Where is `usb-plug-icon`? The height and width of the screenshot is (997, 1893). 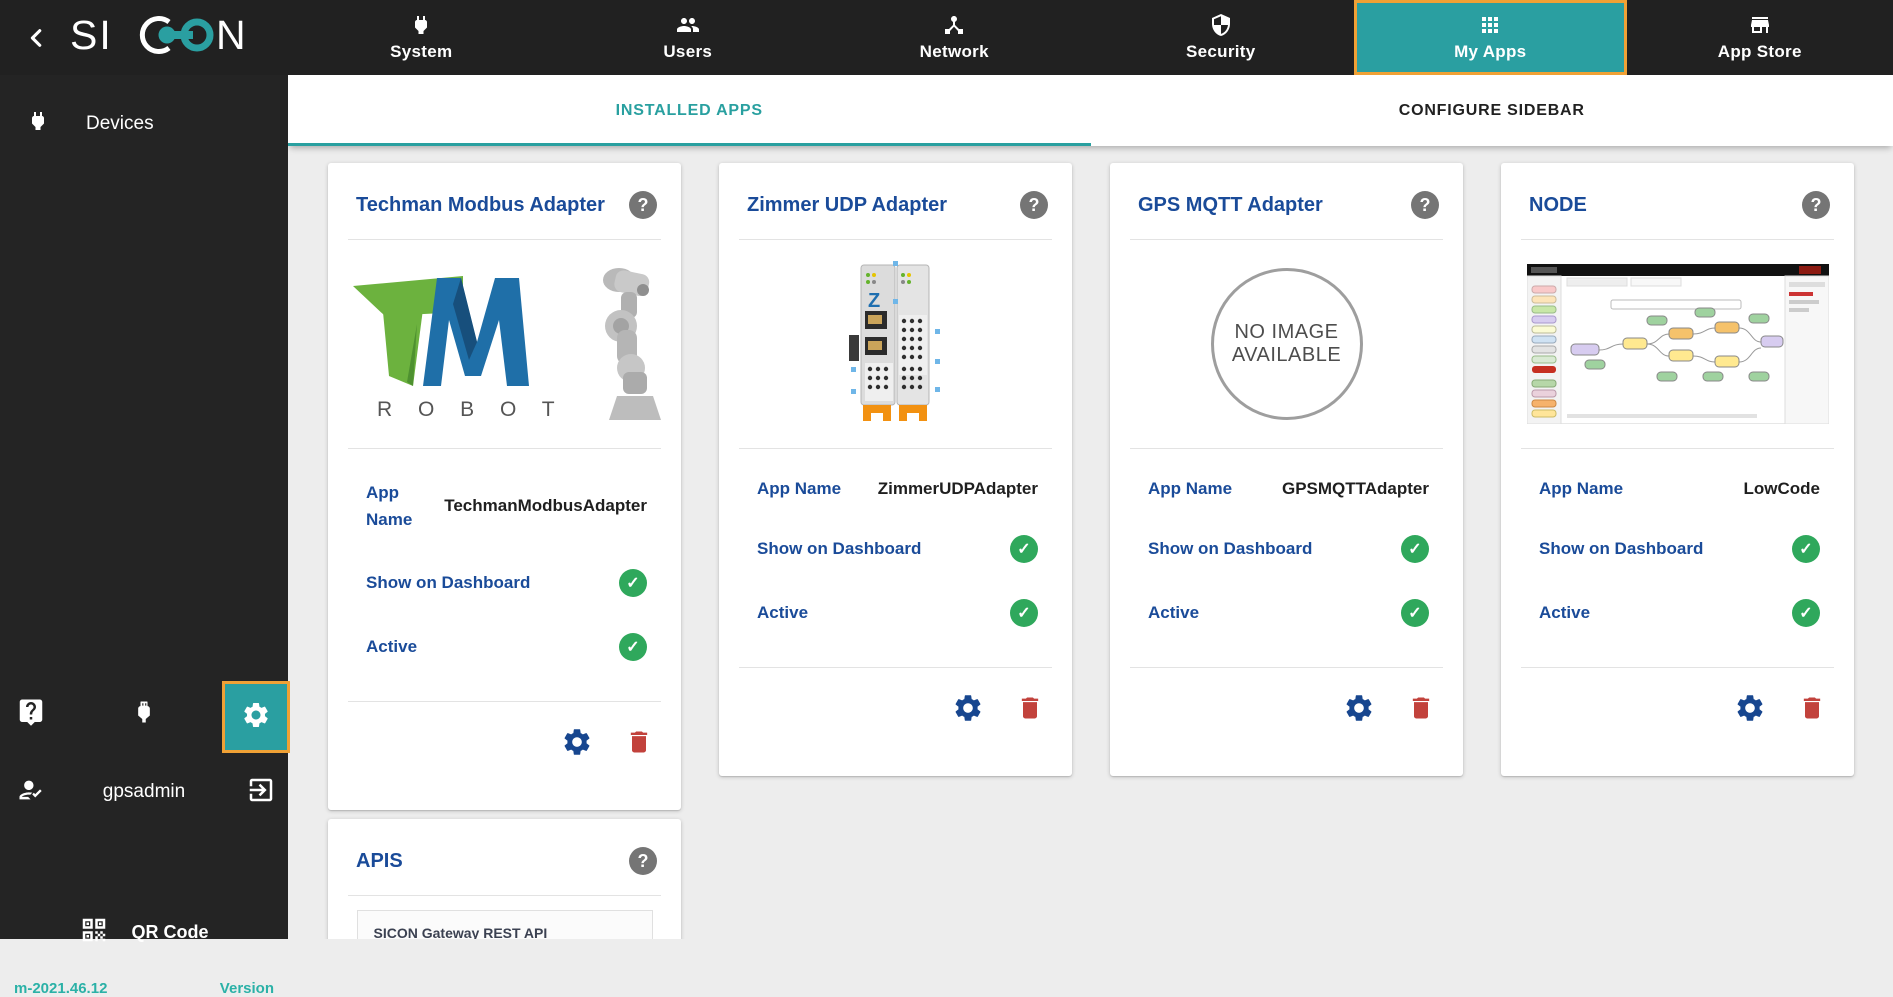 usb-plug-icon is located at coordinates (144, 714).